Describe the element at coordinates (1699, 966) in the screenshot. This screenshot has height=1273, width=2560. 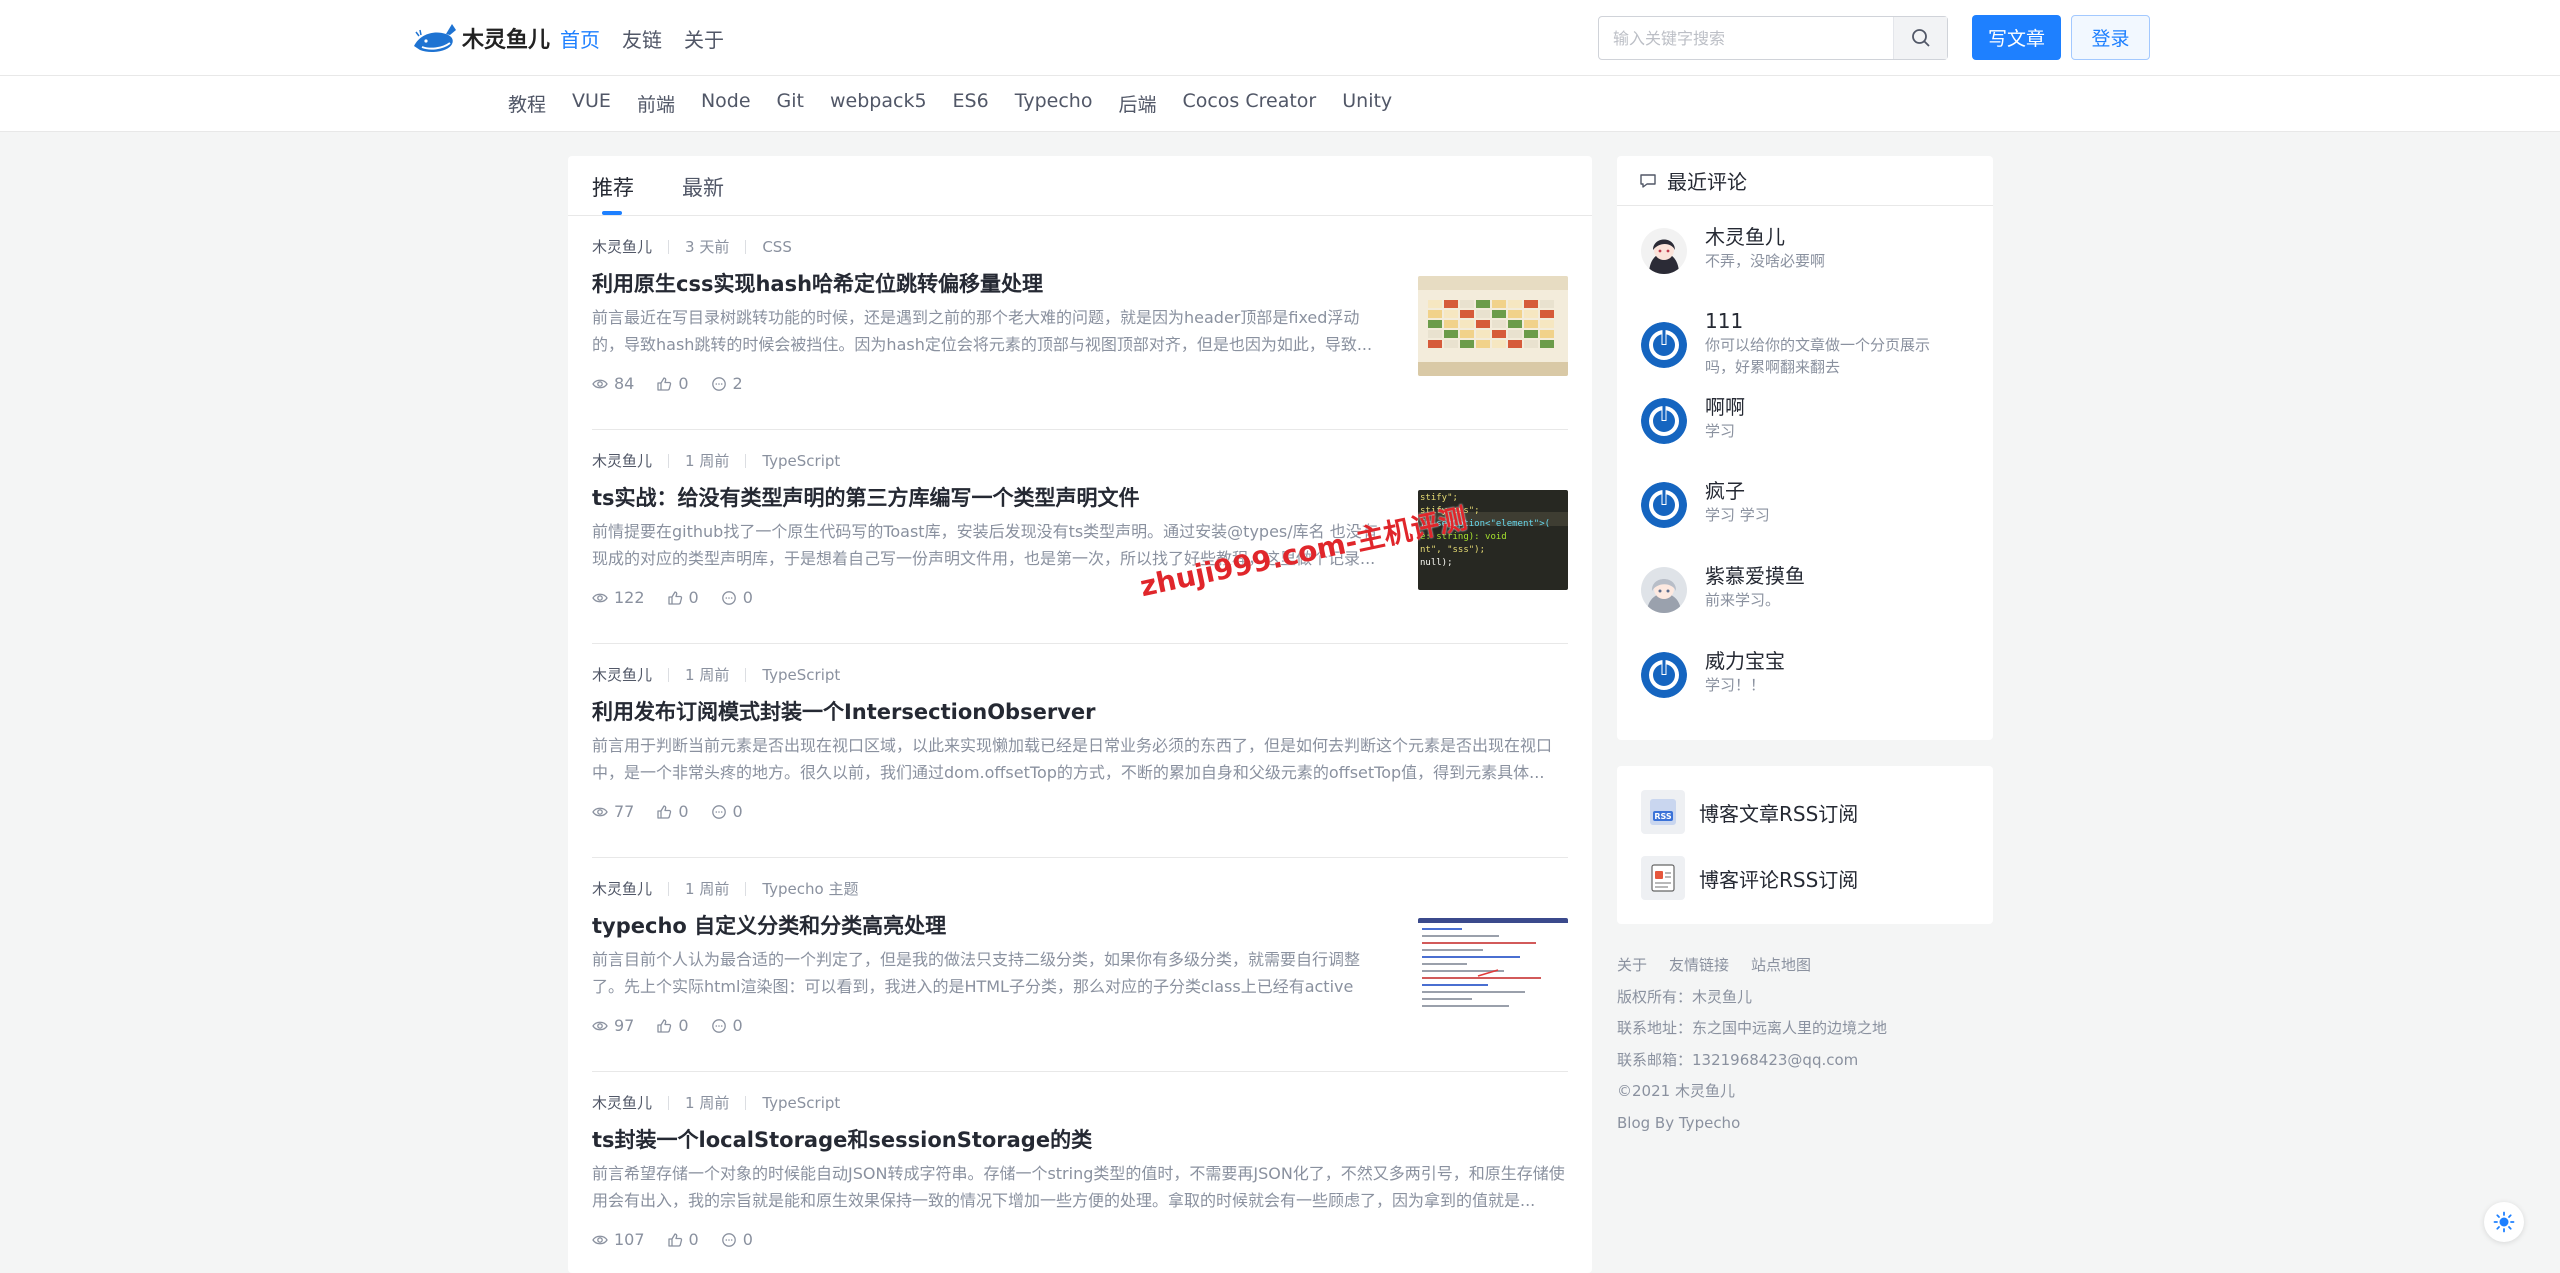
I see `footer-link-friends: 友情链接` at that location.